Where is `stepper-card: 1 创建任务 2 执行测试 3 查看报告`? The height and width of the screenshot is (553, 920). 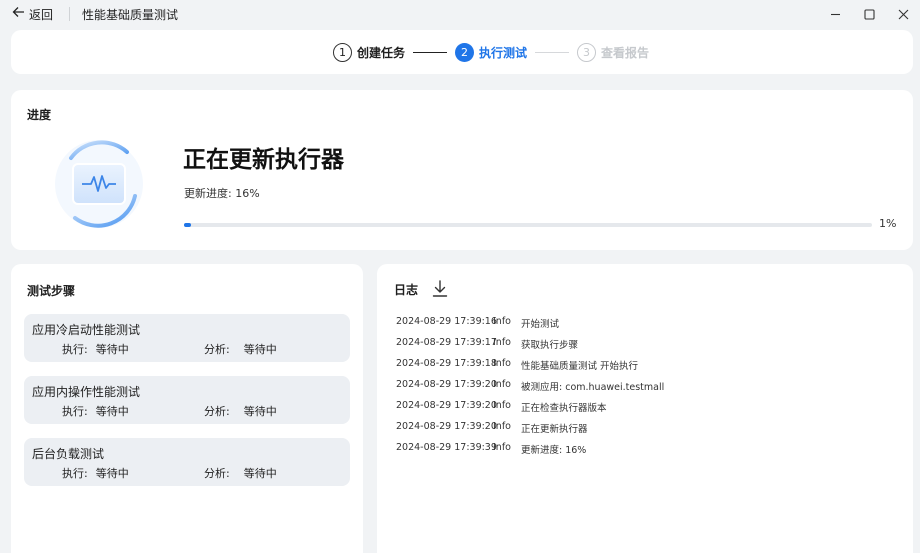
stepper-card: 1 创建任务 2 执行测试 3 查看报告 is located at coordinates (462, 52).